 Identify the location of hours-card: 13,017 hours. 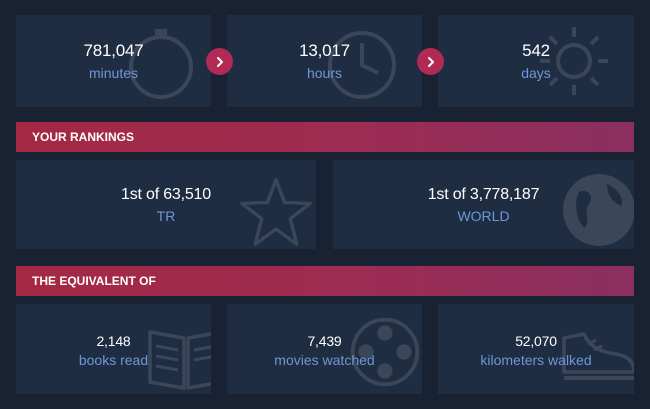
(324, 61).